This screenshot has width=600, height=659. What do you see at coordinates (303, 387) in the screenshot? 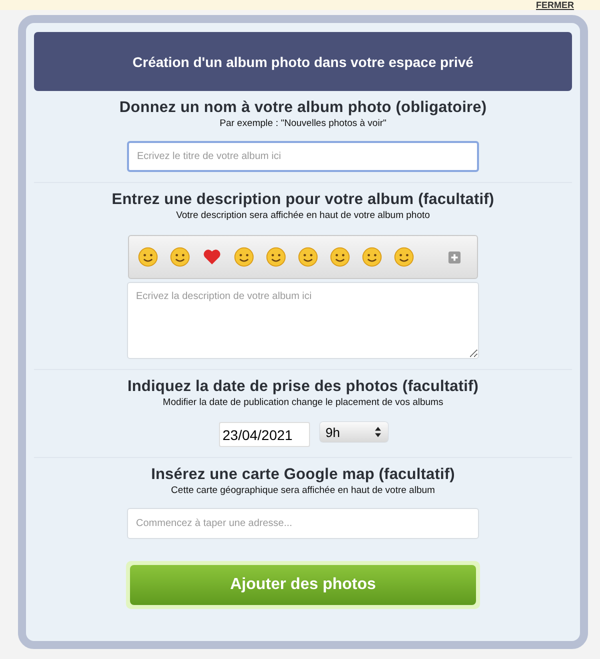
I see `section-heading: Indiquez la date de prise des photos (facultatif)` at bounding box center [303, 387].